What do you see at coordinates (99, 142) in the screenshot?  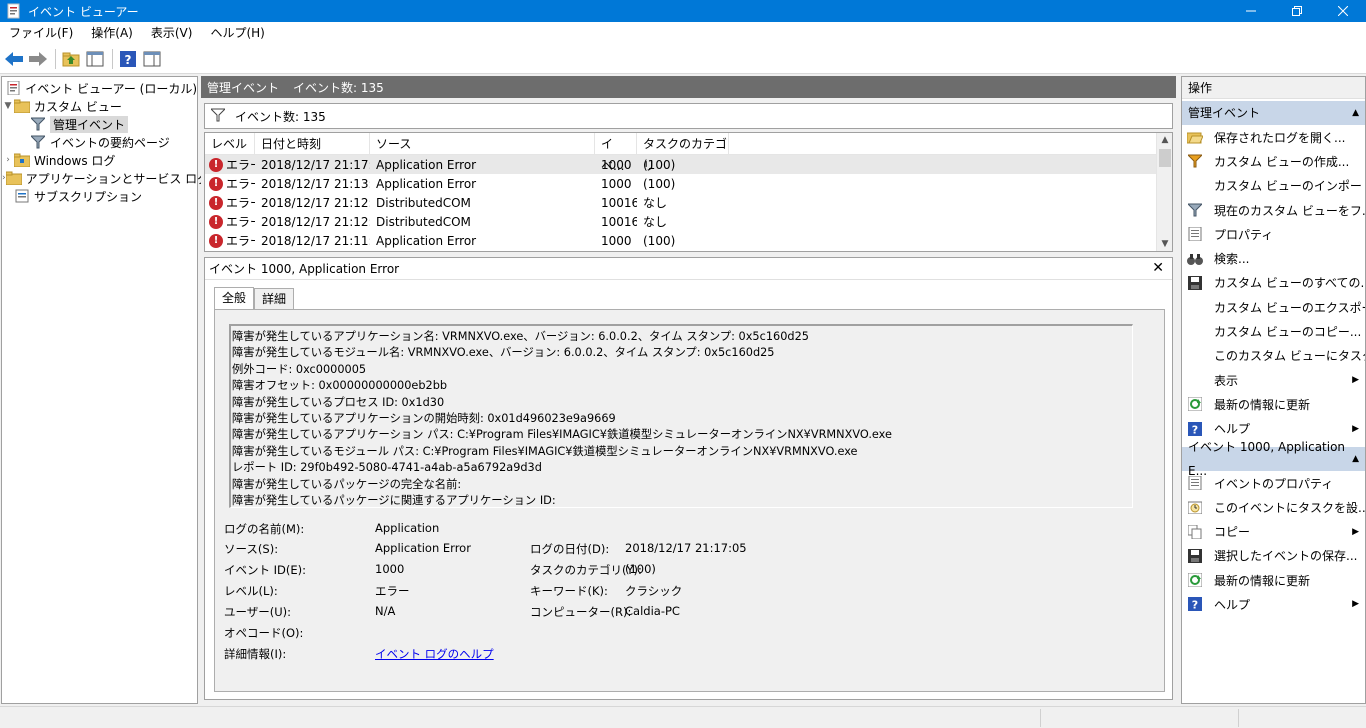 I see `tree-item-summary-page: イベントの要約ページ` at bounding box center [99, 142].